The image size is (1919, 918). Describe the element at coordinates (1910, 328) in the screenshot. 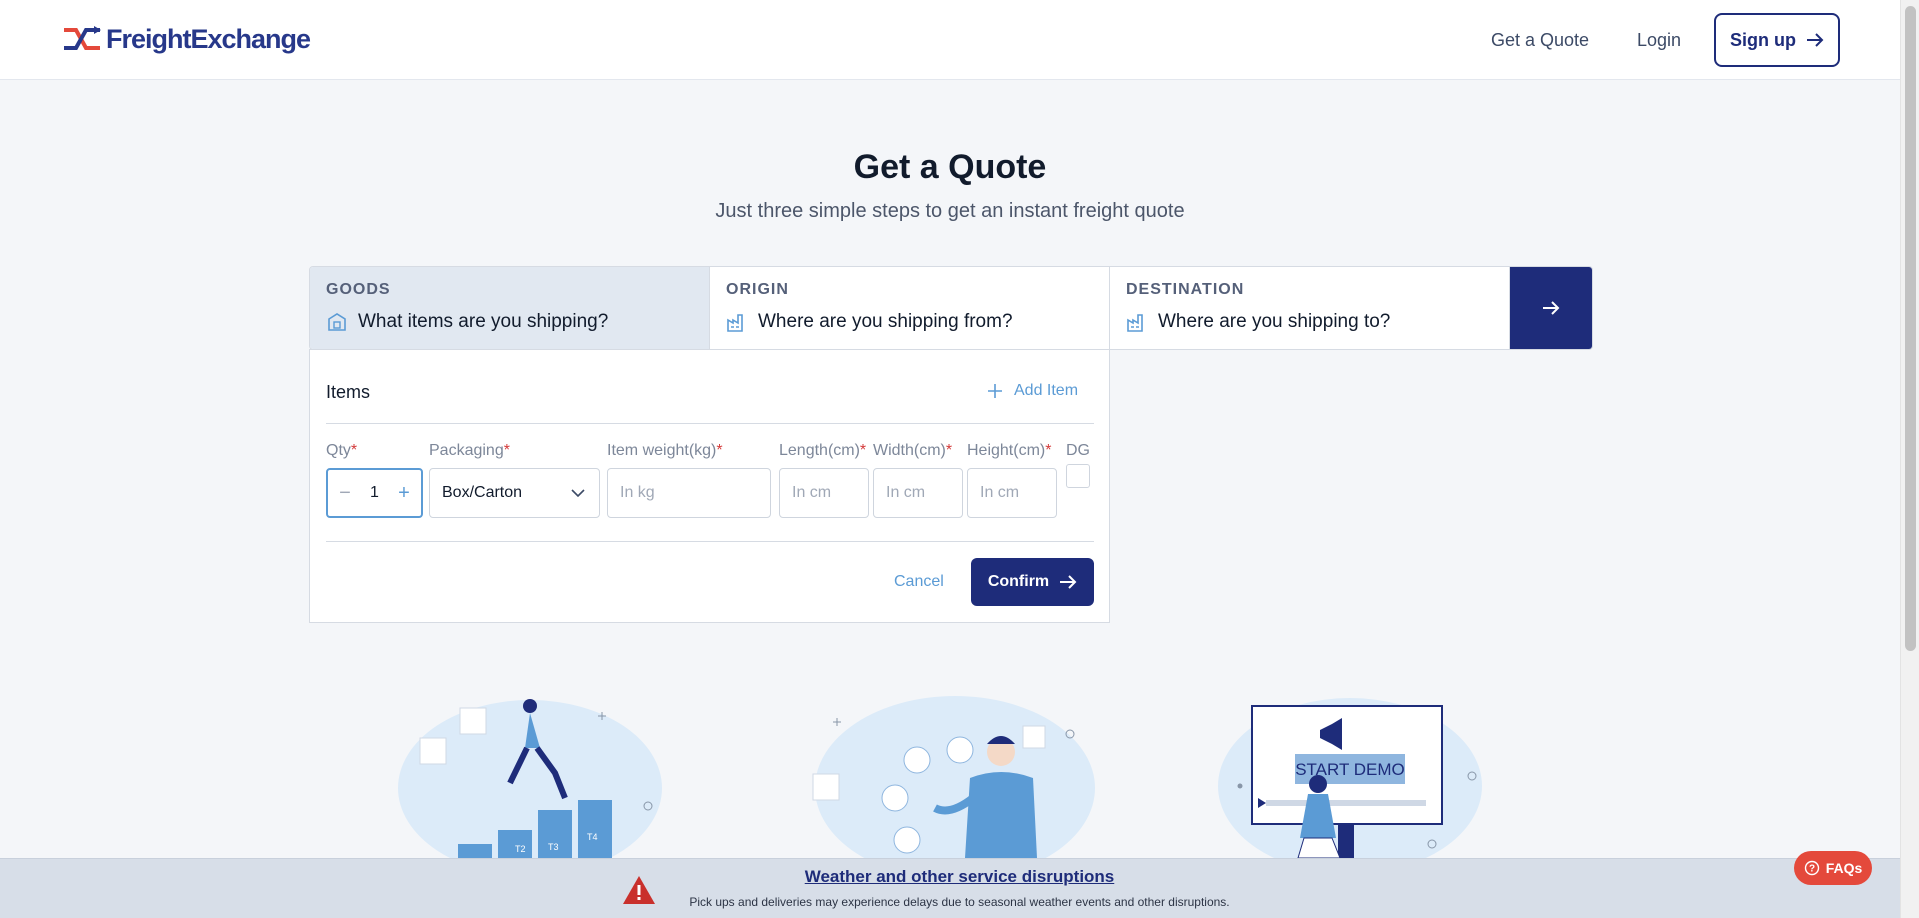

I see `scrollbar-thumb` at that location.